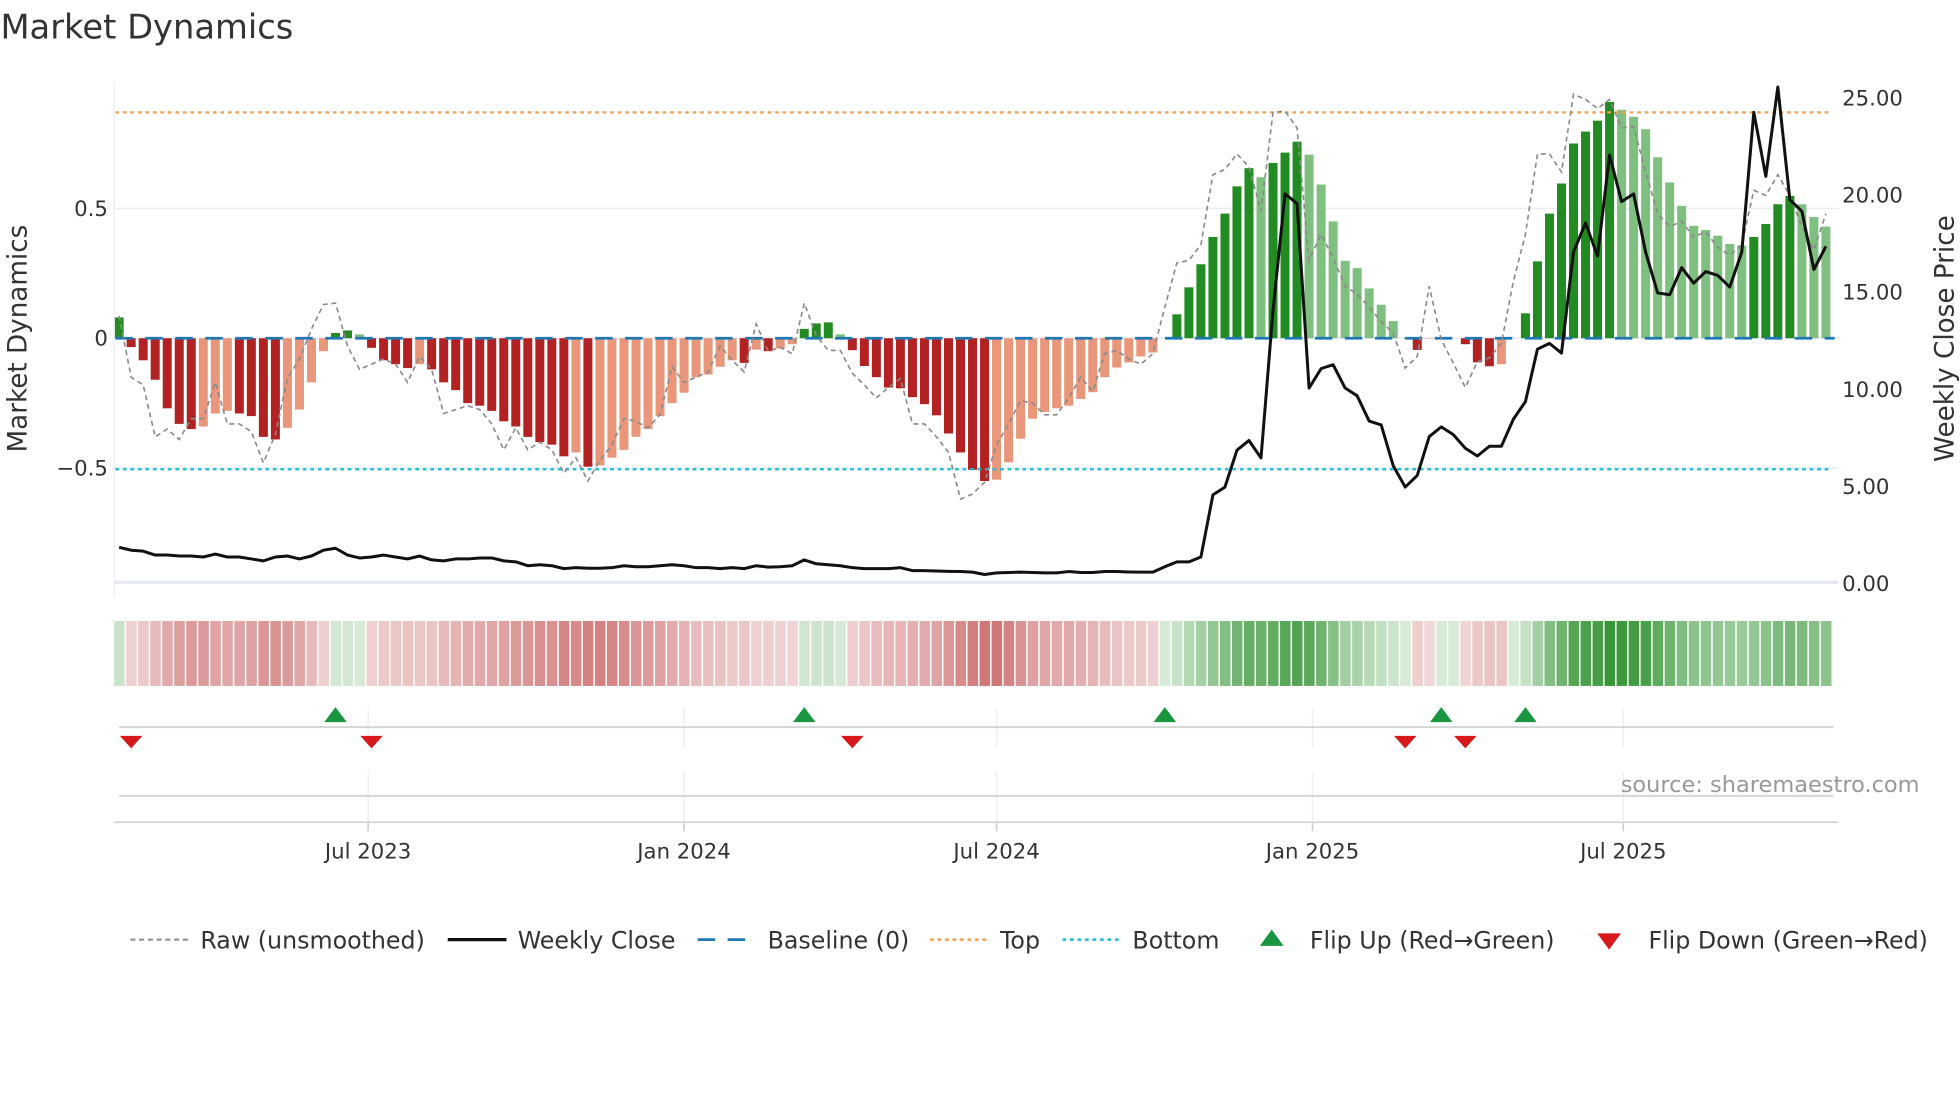 The width and height of the screenshot is (1960, 1102). I want to click on legend-item-weekly-close: Weekly Close, so click(561, 940).